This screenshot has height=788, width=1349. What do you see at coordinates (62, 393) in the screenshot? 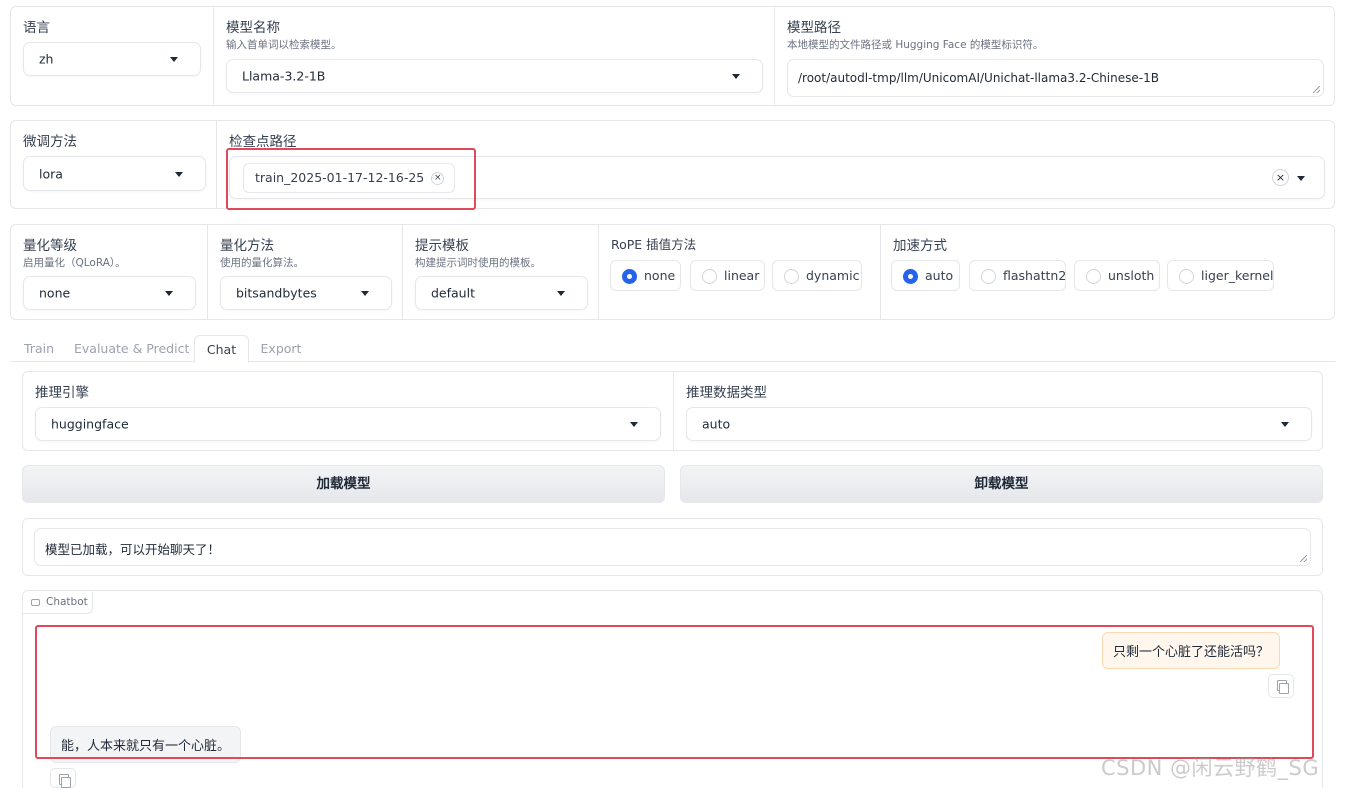
I see `infer-backend-label: 推理引擎` at bounding box center [62, 393].